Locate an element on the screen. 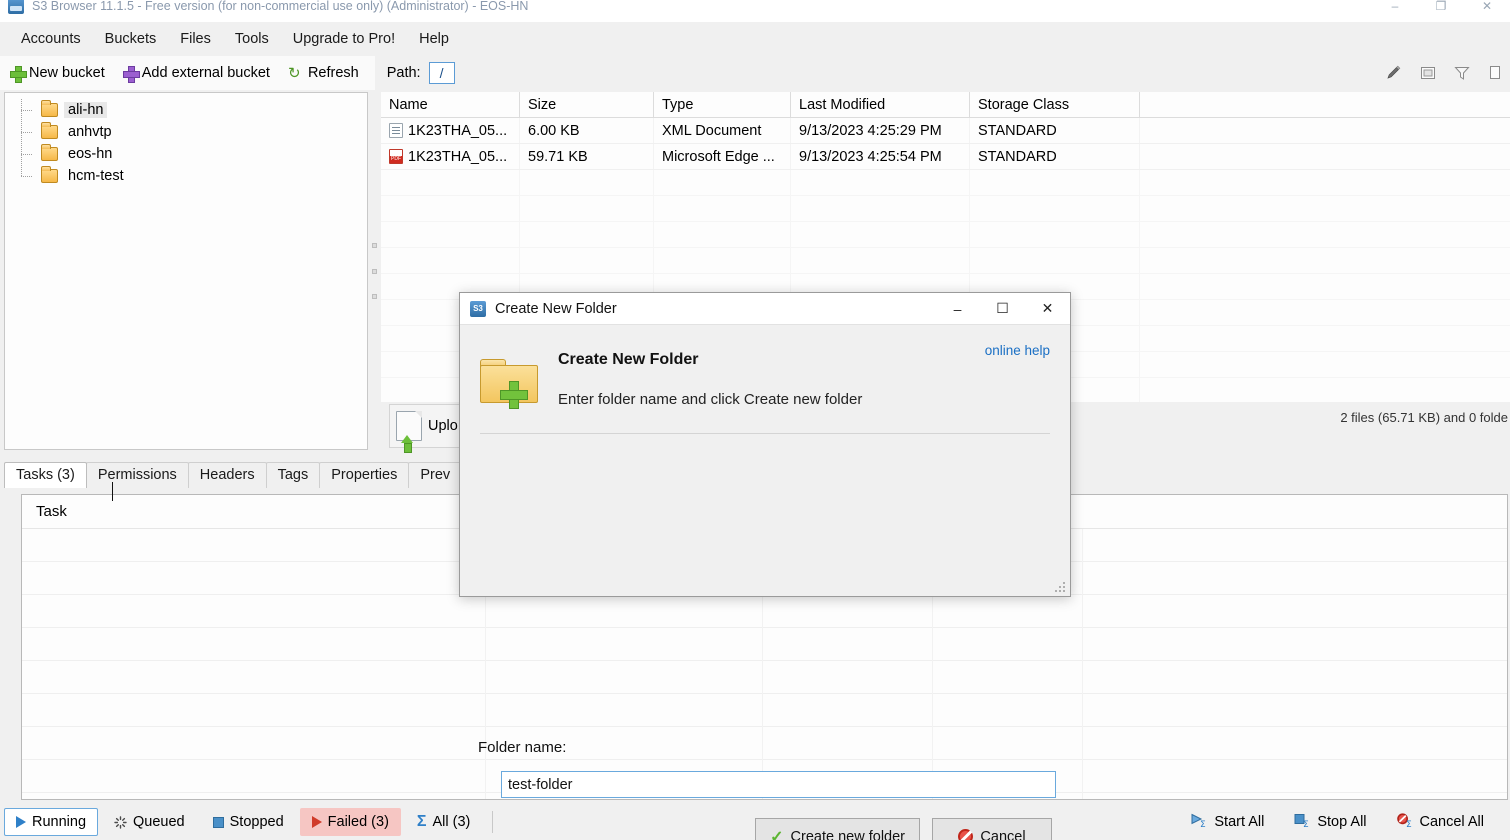 Image resolution: width=1510 pixels, height=840 pixels. bucket-tree-item-eos-hn: eos-hn is located at coordinates (193, 154).